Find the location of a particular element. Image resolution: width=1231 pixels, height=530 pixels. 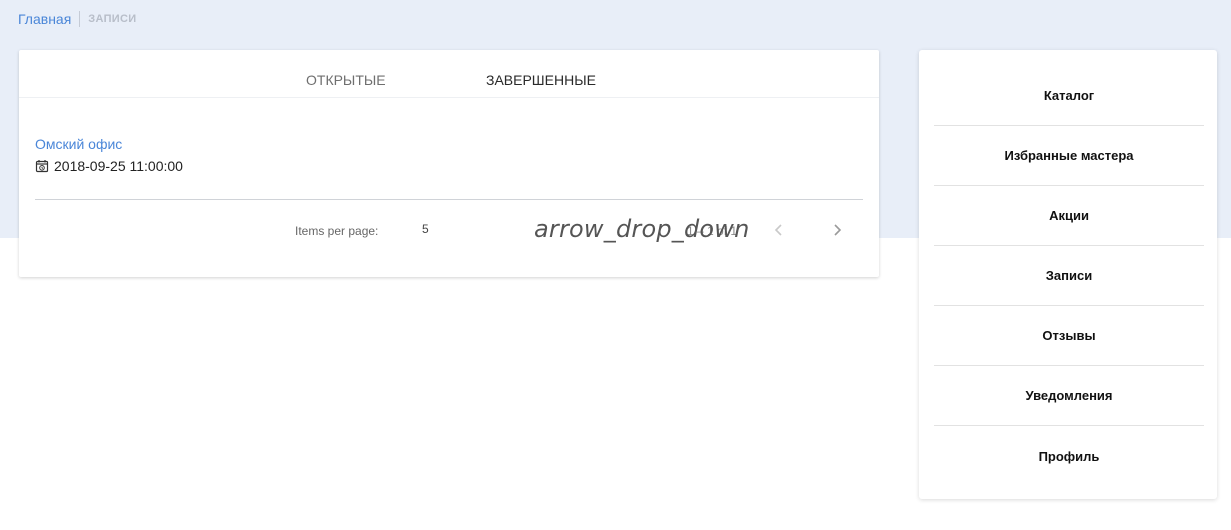

menu-item-notifications: Уведомления is located at coordinates (1069, 396).